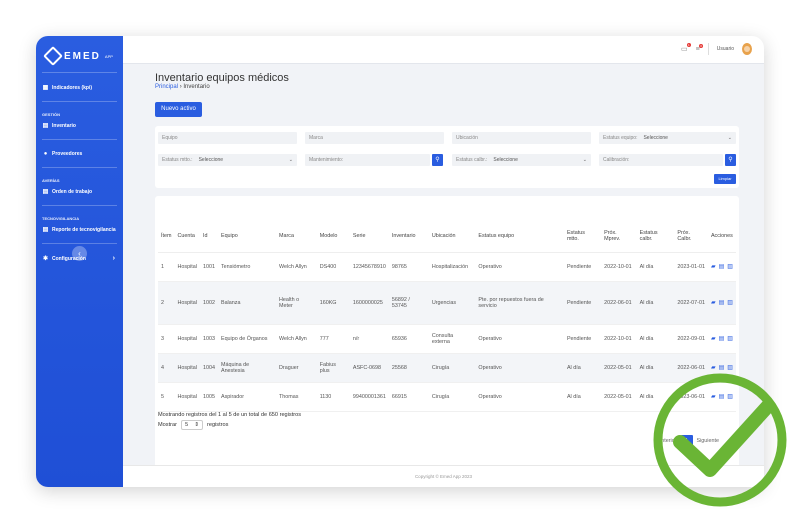 The width and height of the screenshot is (800, 523). I want to click on column-header: Ítem, so click(166, 236).